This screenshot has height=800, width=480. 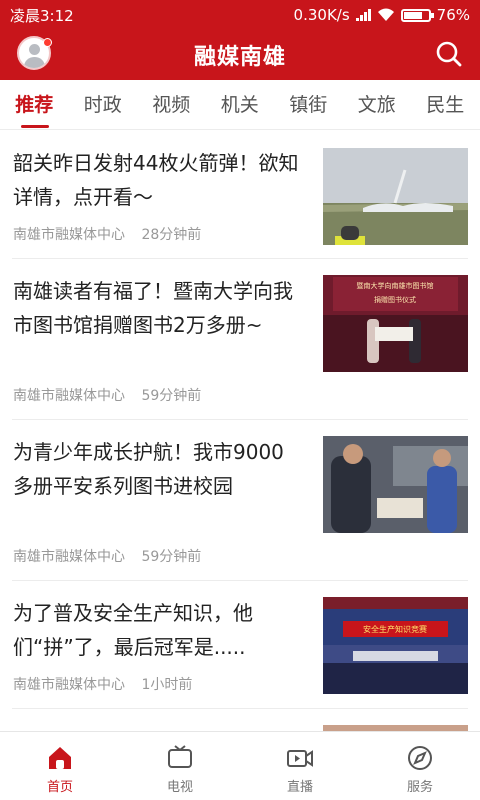 I want to click on nav-tv-label: 电视, so click(x=179, y=787).